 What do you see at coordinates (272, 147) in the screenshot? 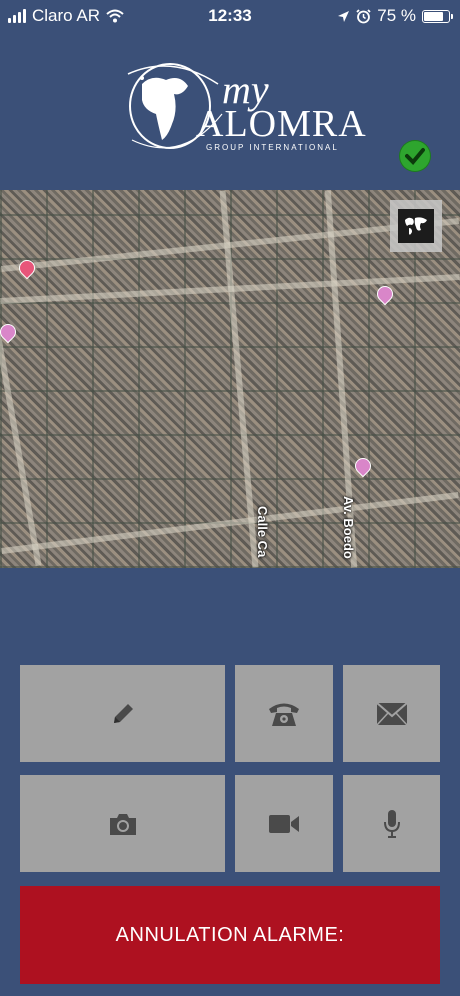
I see `logo-subtitle: GROUP INTERNATIONAL` at bounding box center [272, 147].